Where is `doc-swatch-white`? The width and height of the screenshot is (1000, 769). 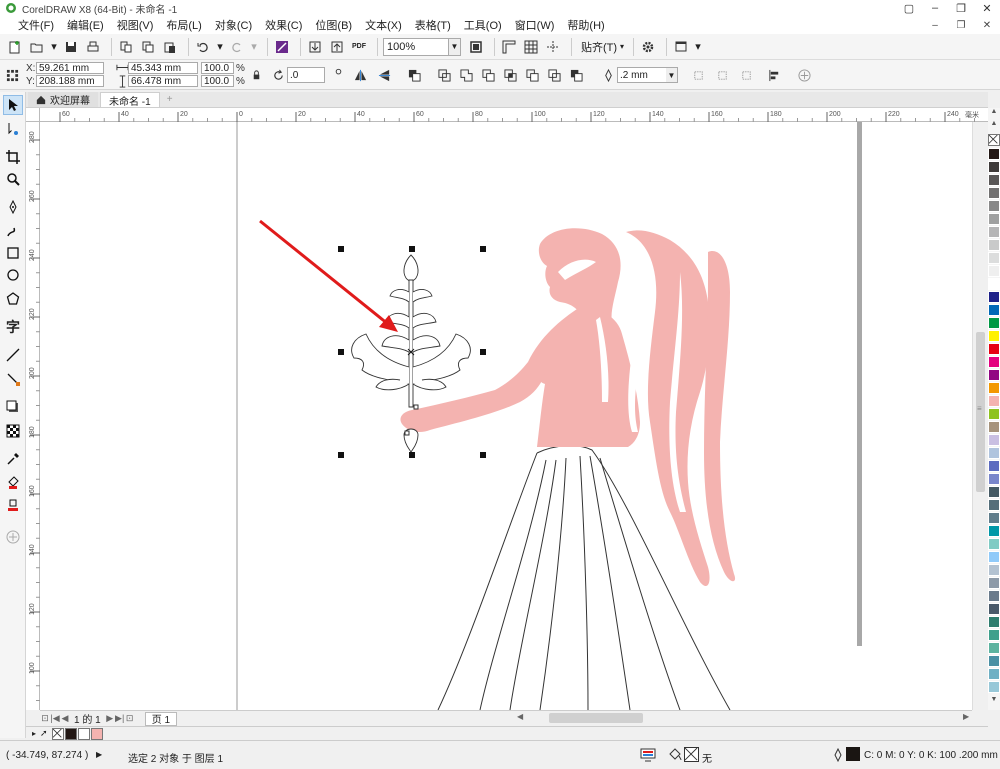
doc-swatch-white is located at coordinates (83, 733).